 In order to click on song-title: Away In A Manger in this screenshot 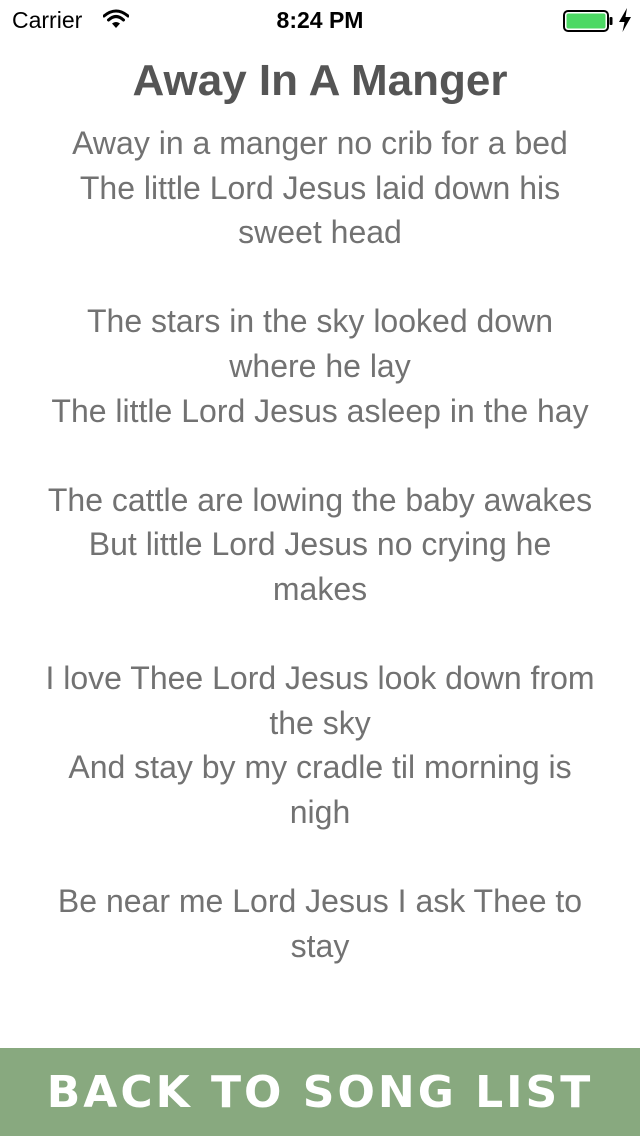, I will do `click(320, 80)`.